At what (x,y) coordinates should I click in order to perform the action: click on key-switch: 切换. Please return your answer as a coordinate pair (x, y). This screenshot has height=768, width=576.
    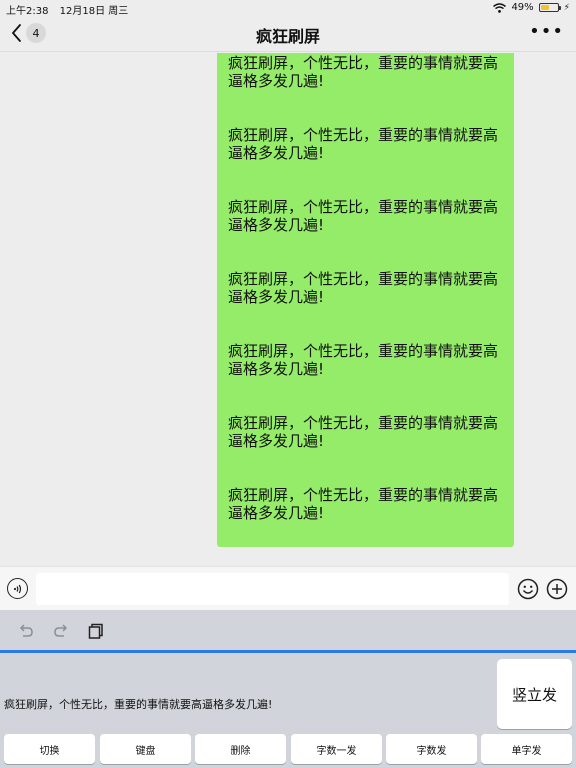
    Looking at the image, I should click on (49, 749).